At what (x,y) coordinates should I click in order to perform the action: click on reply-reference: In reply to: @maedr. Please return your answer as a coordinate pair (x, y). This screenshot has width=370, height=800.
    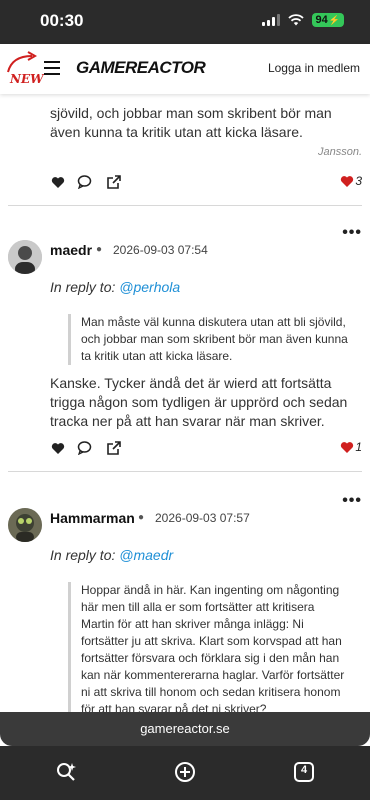
    Looking at the image, I should click on (111, 555).